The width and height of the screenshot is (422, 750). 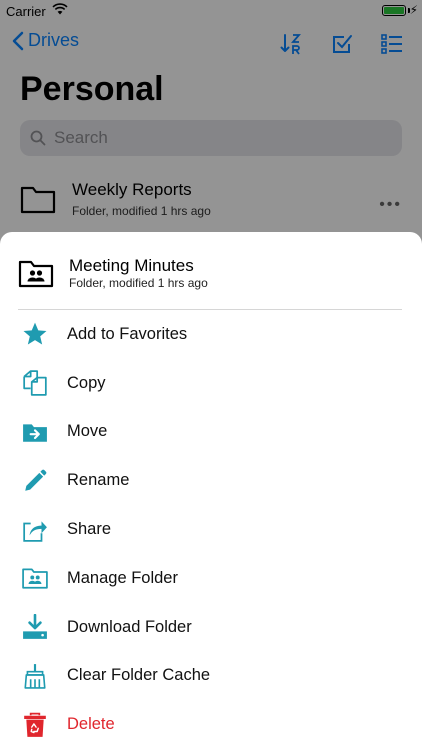 What do you see at coordinates (211, 480) in the screenshot?
I see `rename-button: Rename` at bounding box center [211, 480].